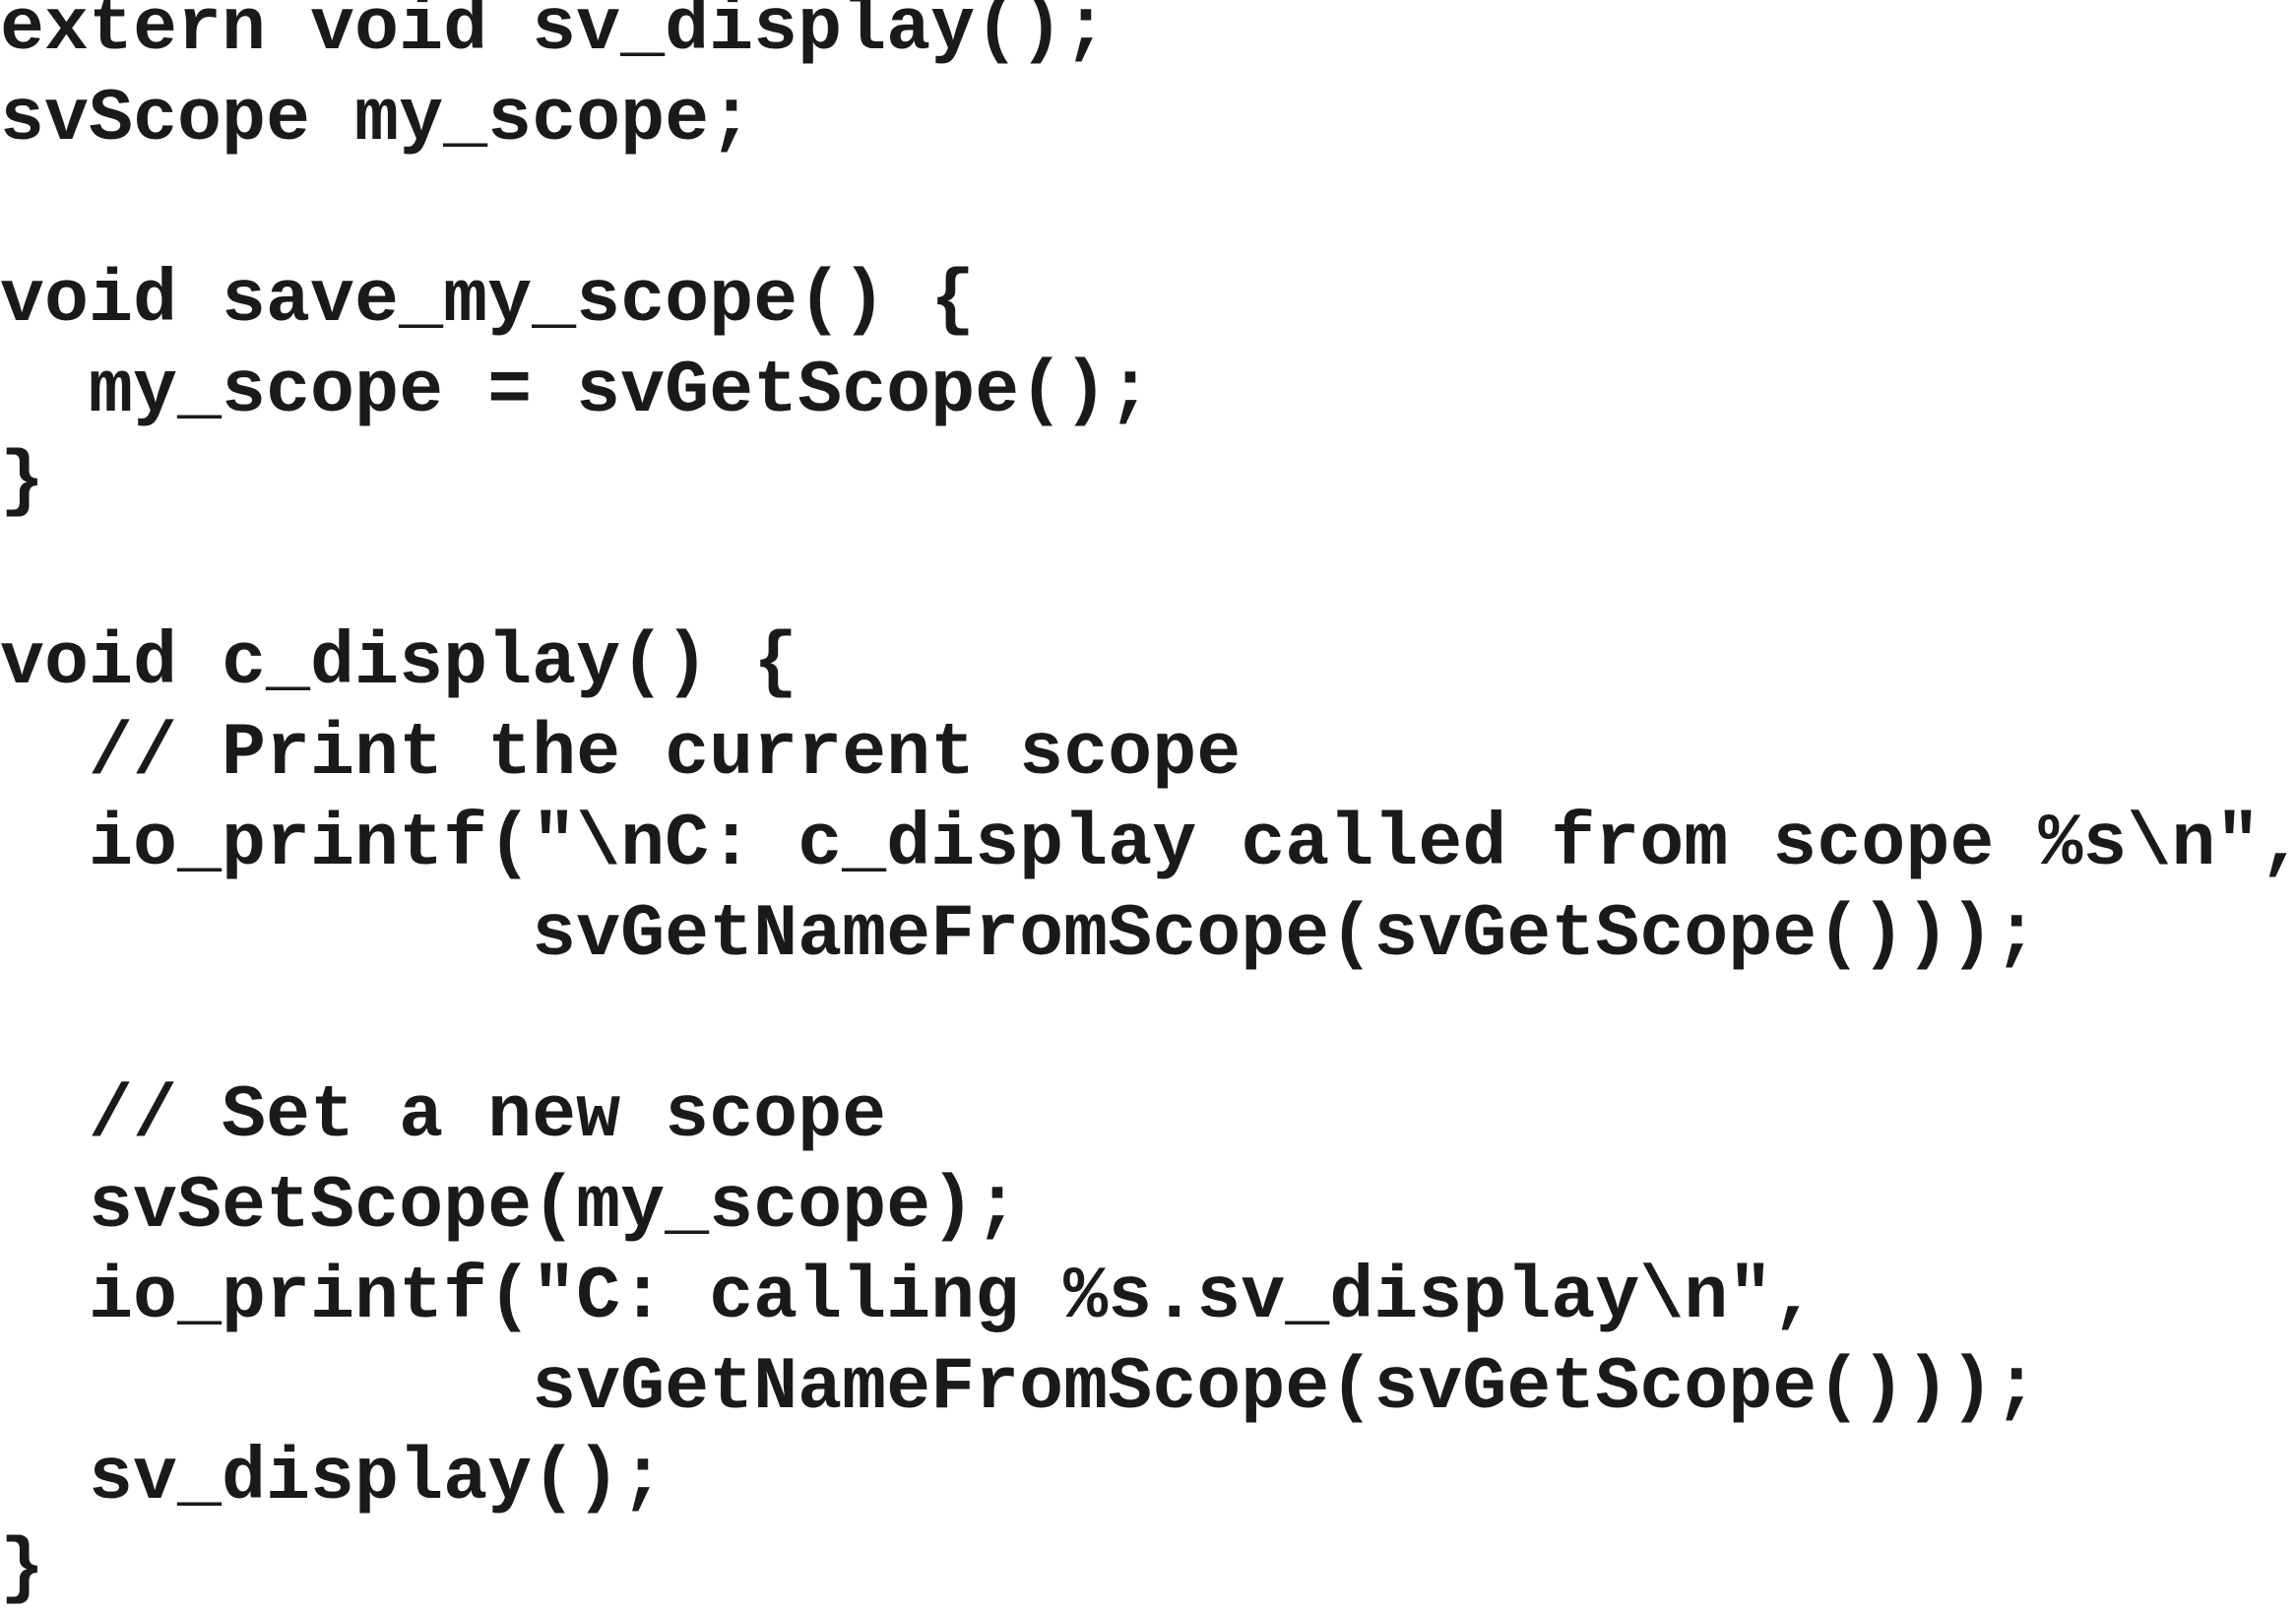 The height and width of the screenshot is (1615, 2296). What do you see at coordinates (554, 35) in the screenshot?
I see `code-line-extern-decl: extern void sv_display();` at bounding box center [554, 35].